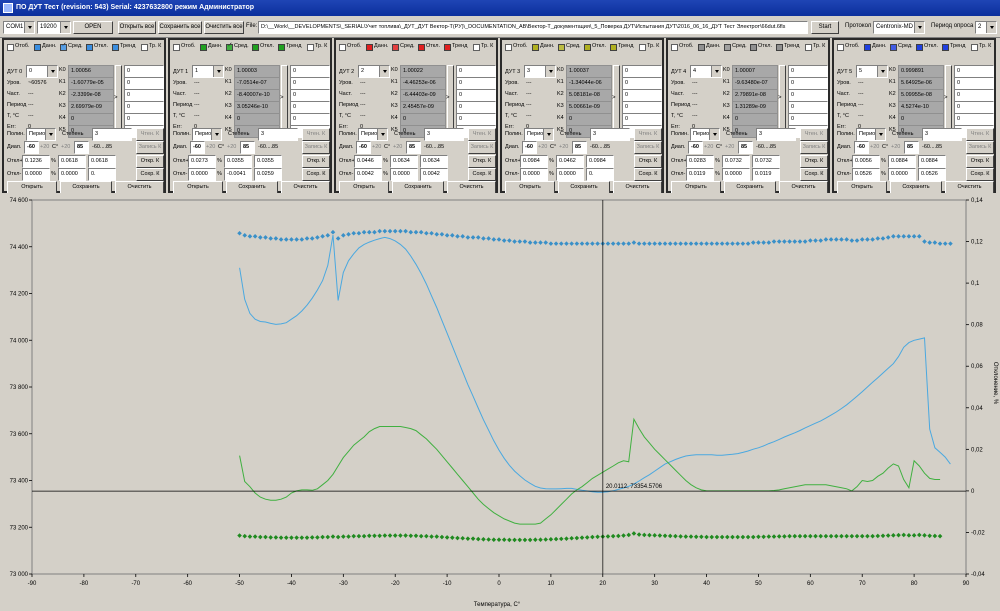 Image resolution: width=1000 pixels, height=611 pixels. I want to click on sensor-id-select: 5, so click(872, 71).